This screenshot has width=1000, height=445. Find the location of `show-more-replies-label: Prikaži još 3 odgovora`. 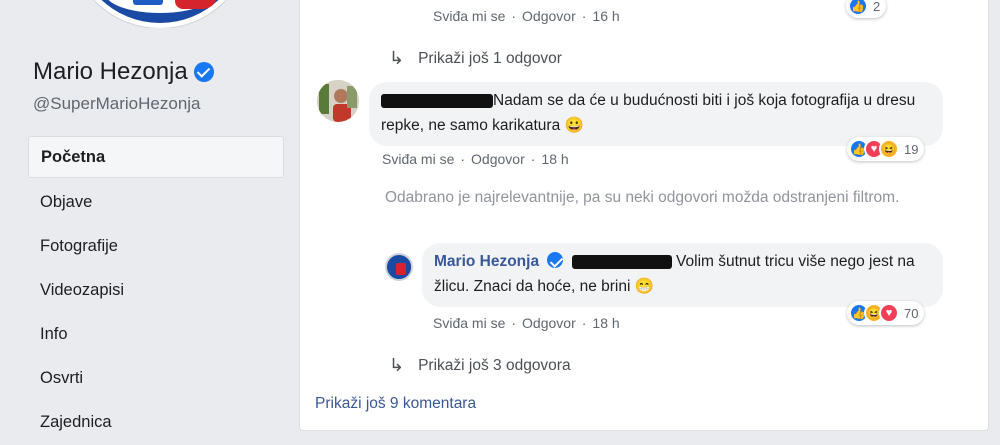

show-more-replies-label: Prikaži još 3 odgovora is located at coordinates (494, 365).